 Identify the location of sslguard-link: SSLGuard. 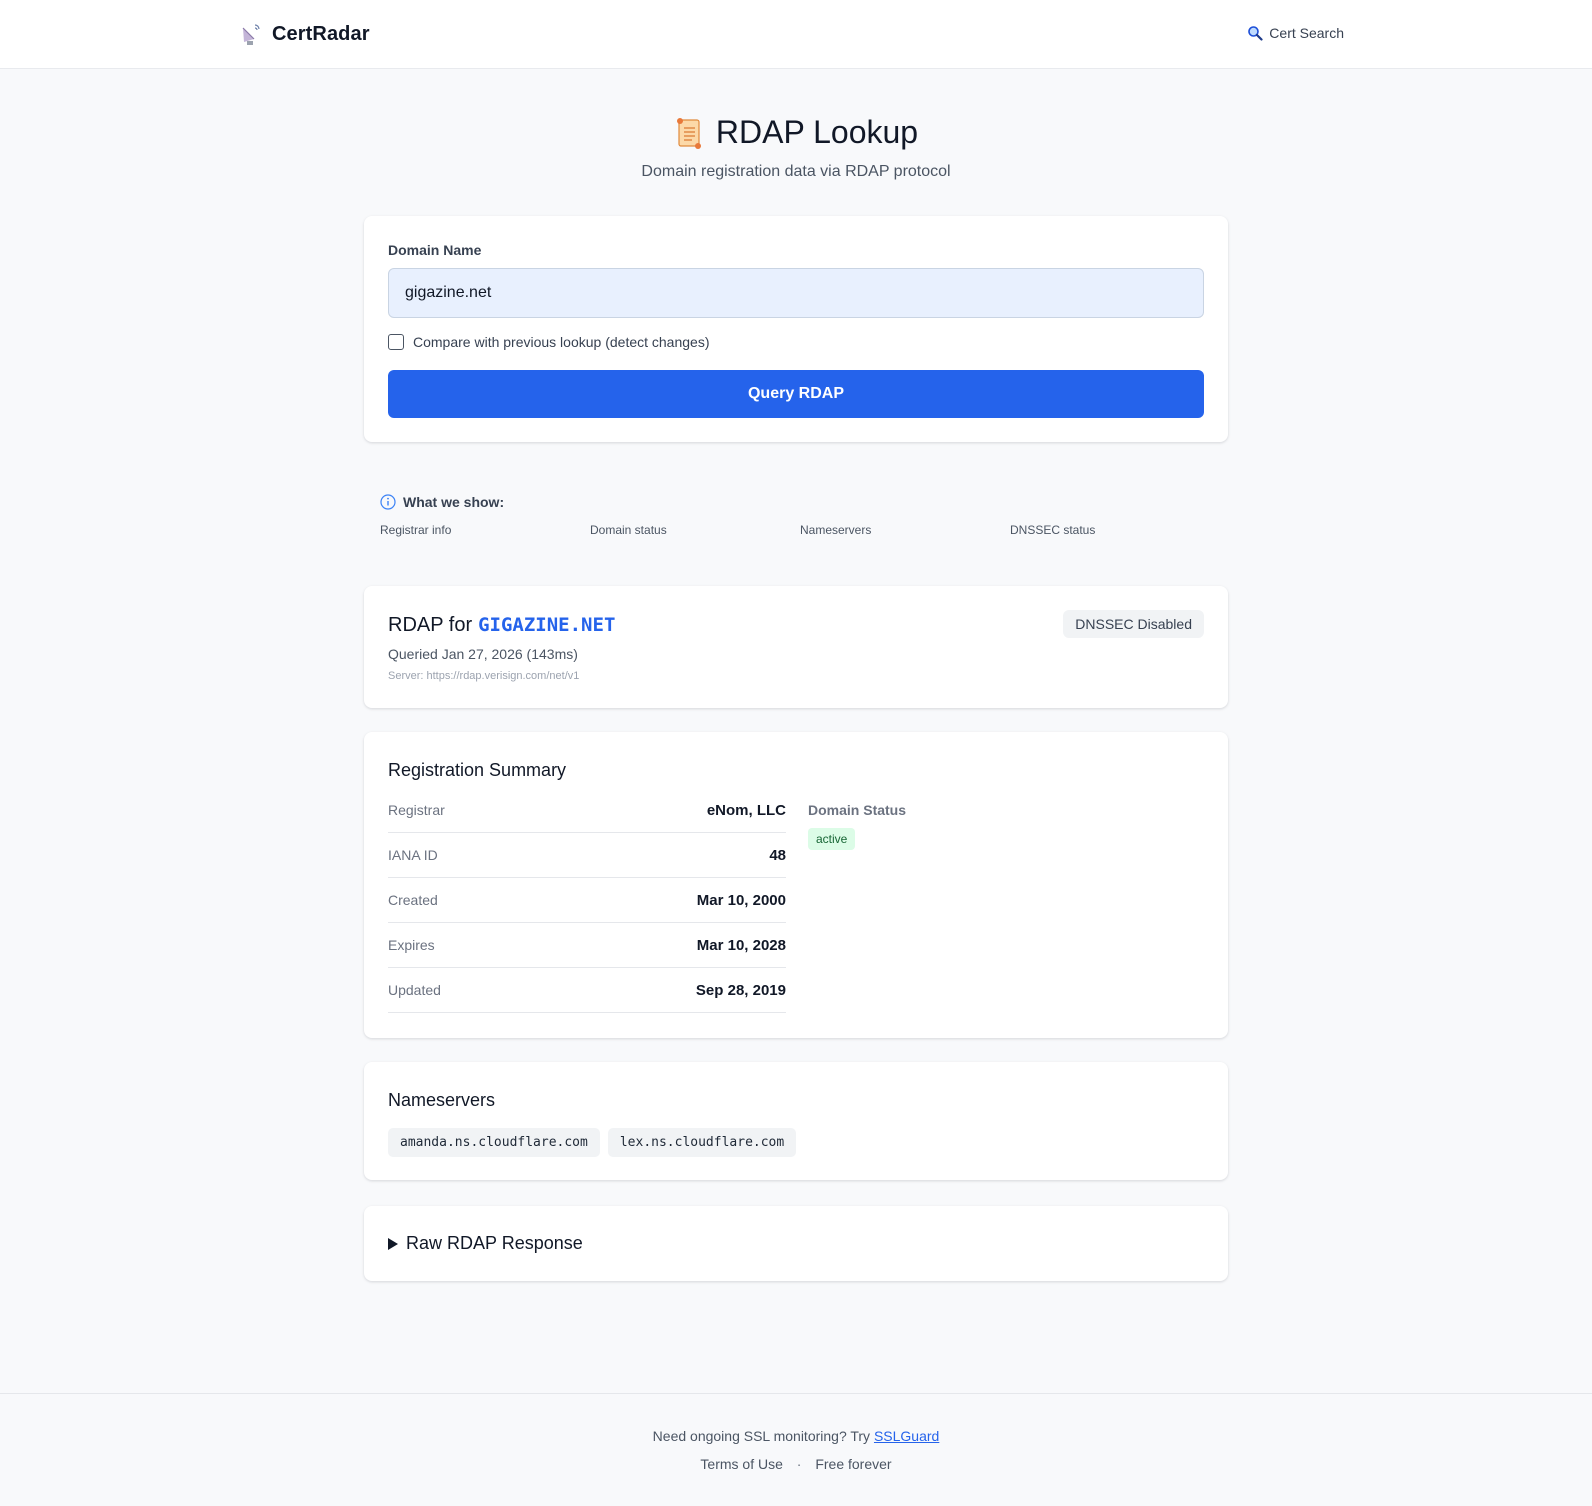
(906, 1436).